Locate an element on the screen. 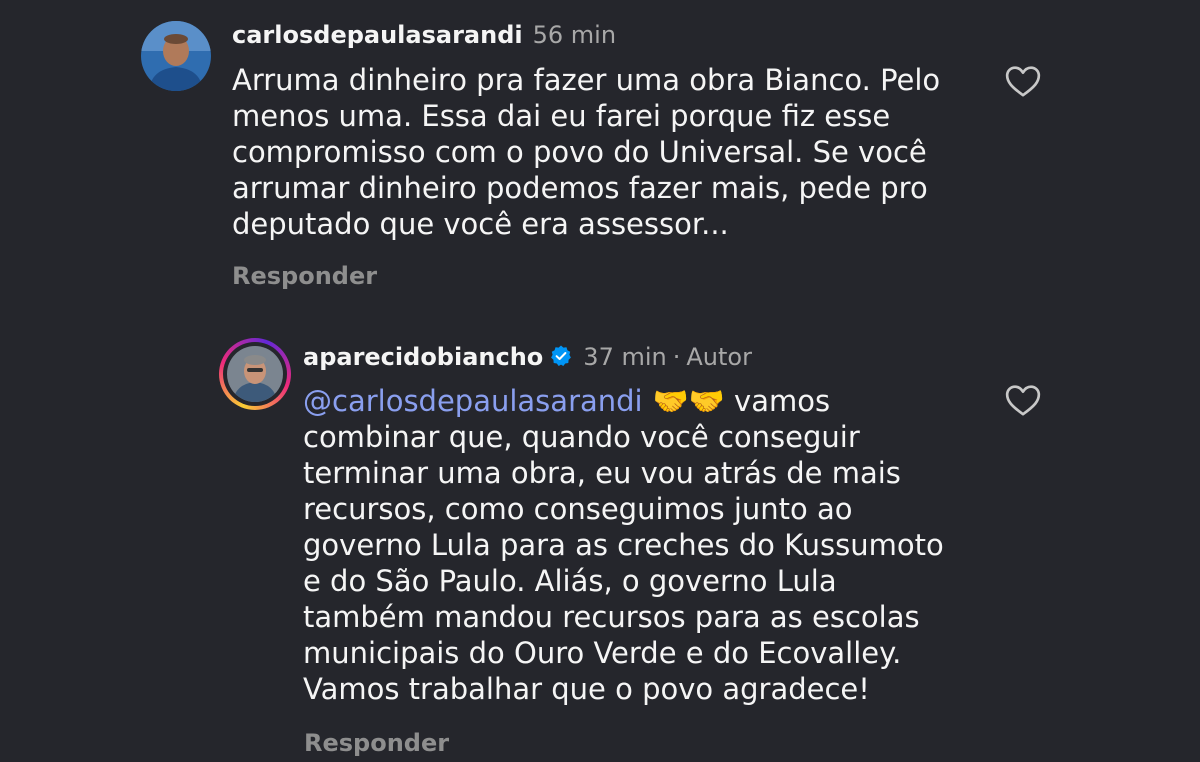 The image size is (1200, 762). timestamp: 37 min is located at coordinates (625, 357).